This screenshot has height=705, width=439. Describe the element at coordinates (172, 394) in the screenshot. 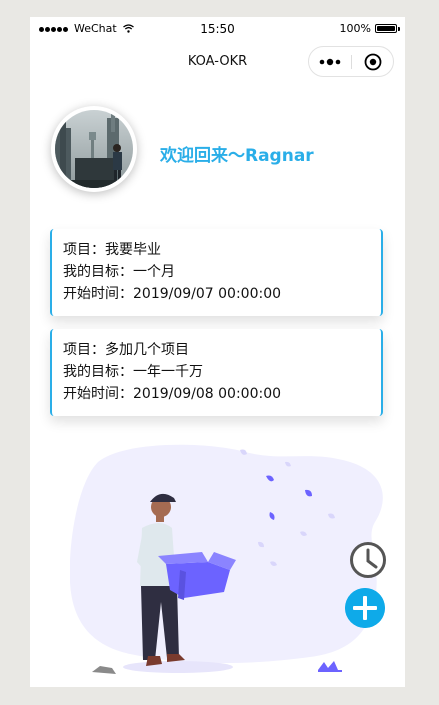

I see `project-start-time: 开始时间：2019/09/08 00:00:00` at that location.